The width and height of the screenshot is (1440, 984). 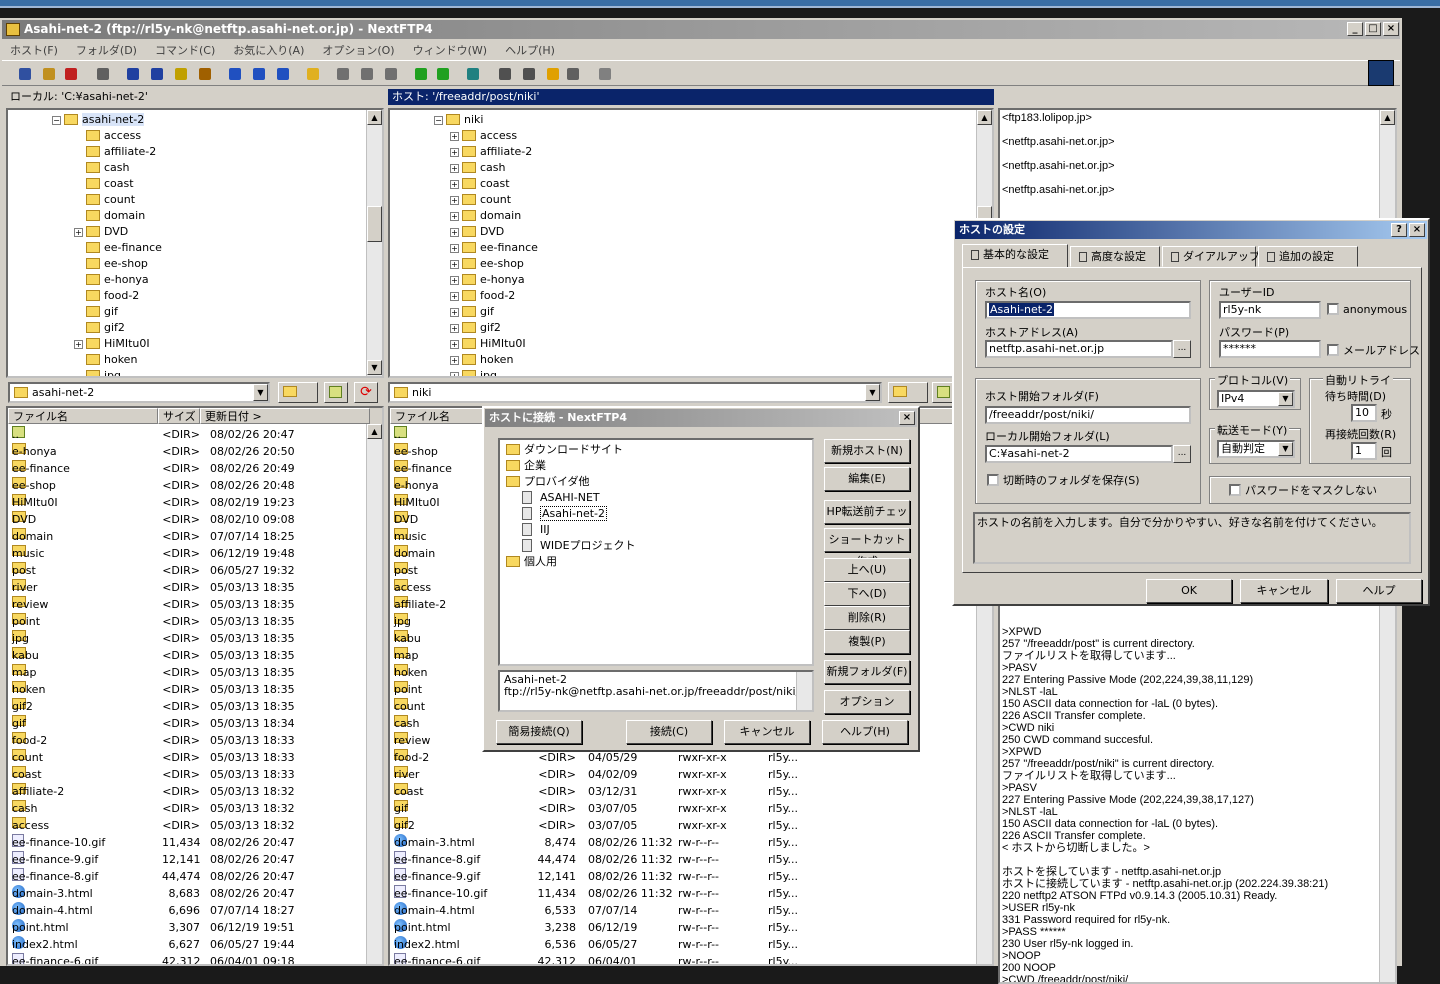 What do you see at coordinates (102, 168) in the screenshot?
I see `tree-item: +cash` at bounding box center [102, 168].